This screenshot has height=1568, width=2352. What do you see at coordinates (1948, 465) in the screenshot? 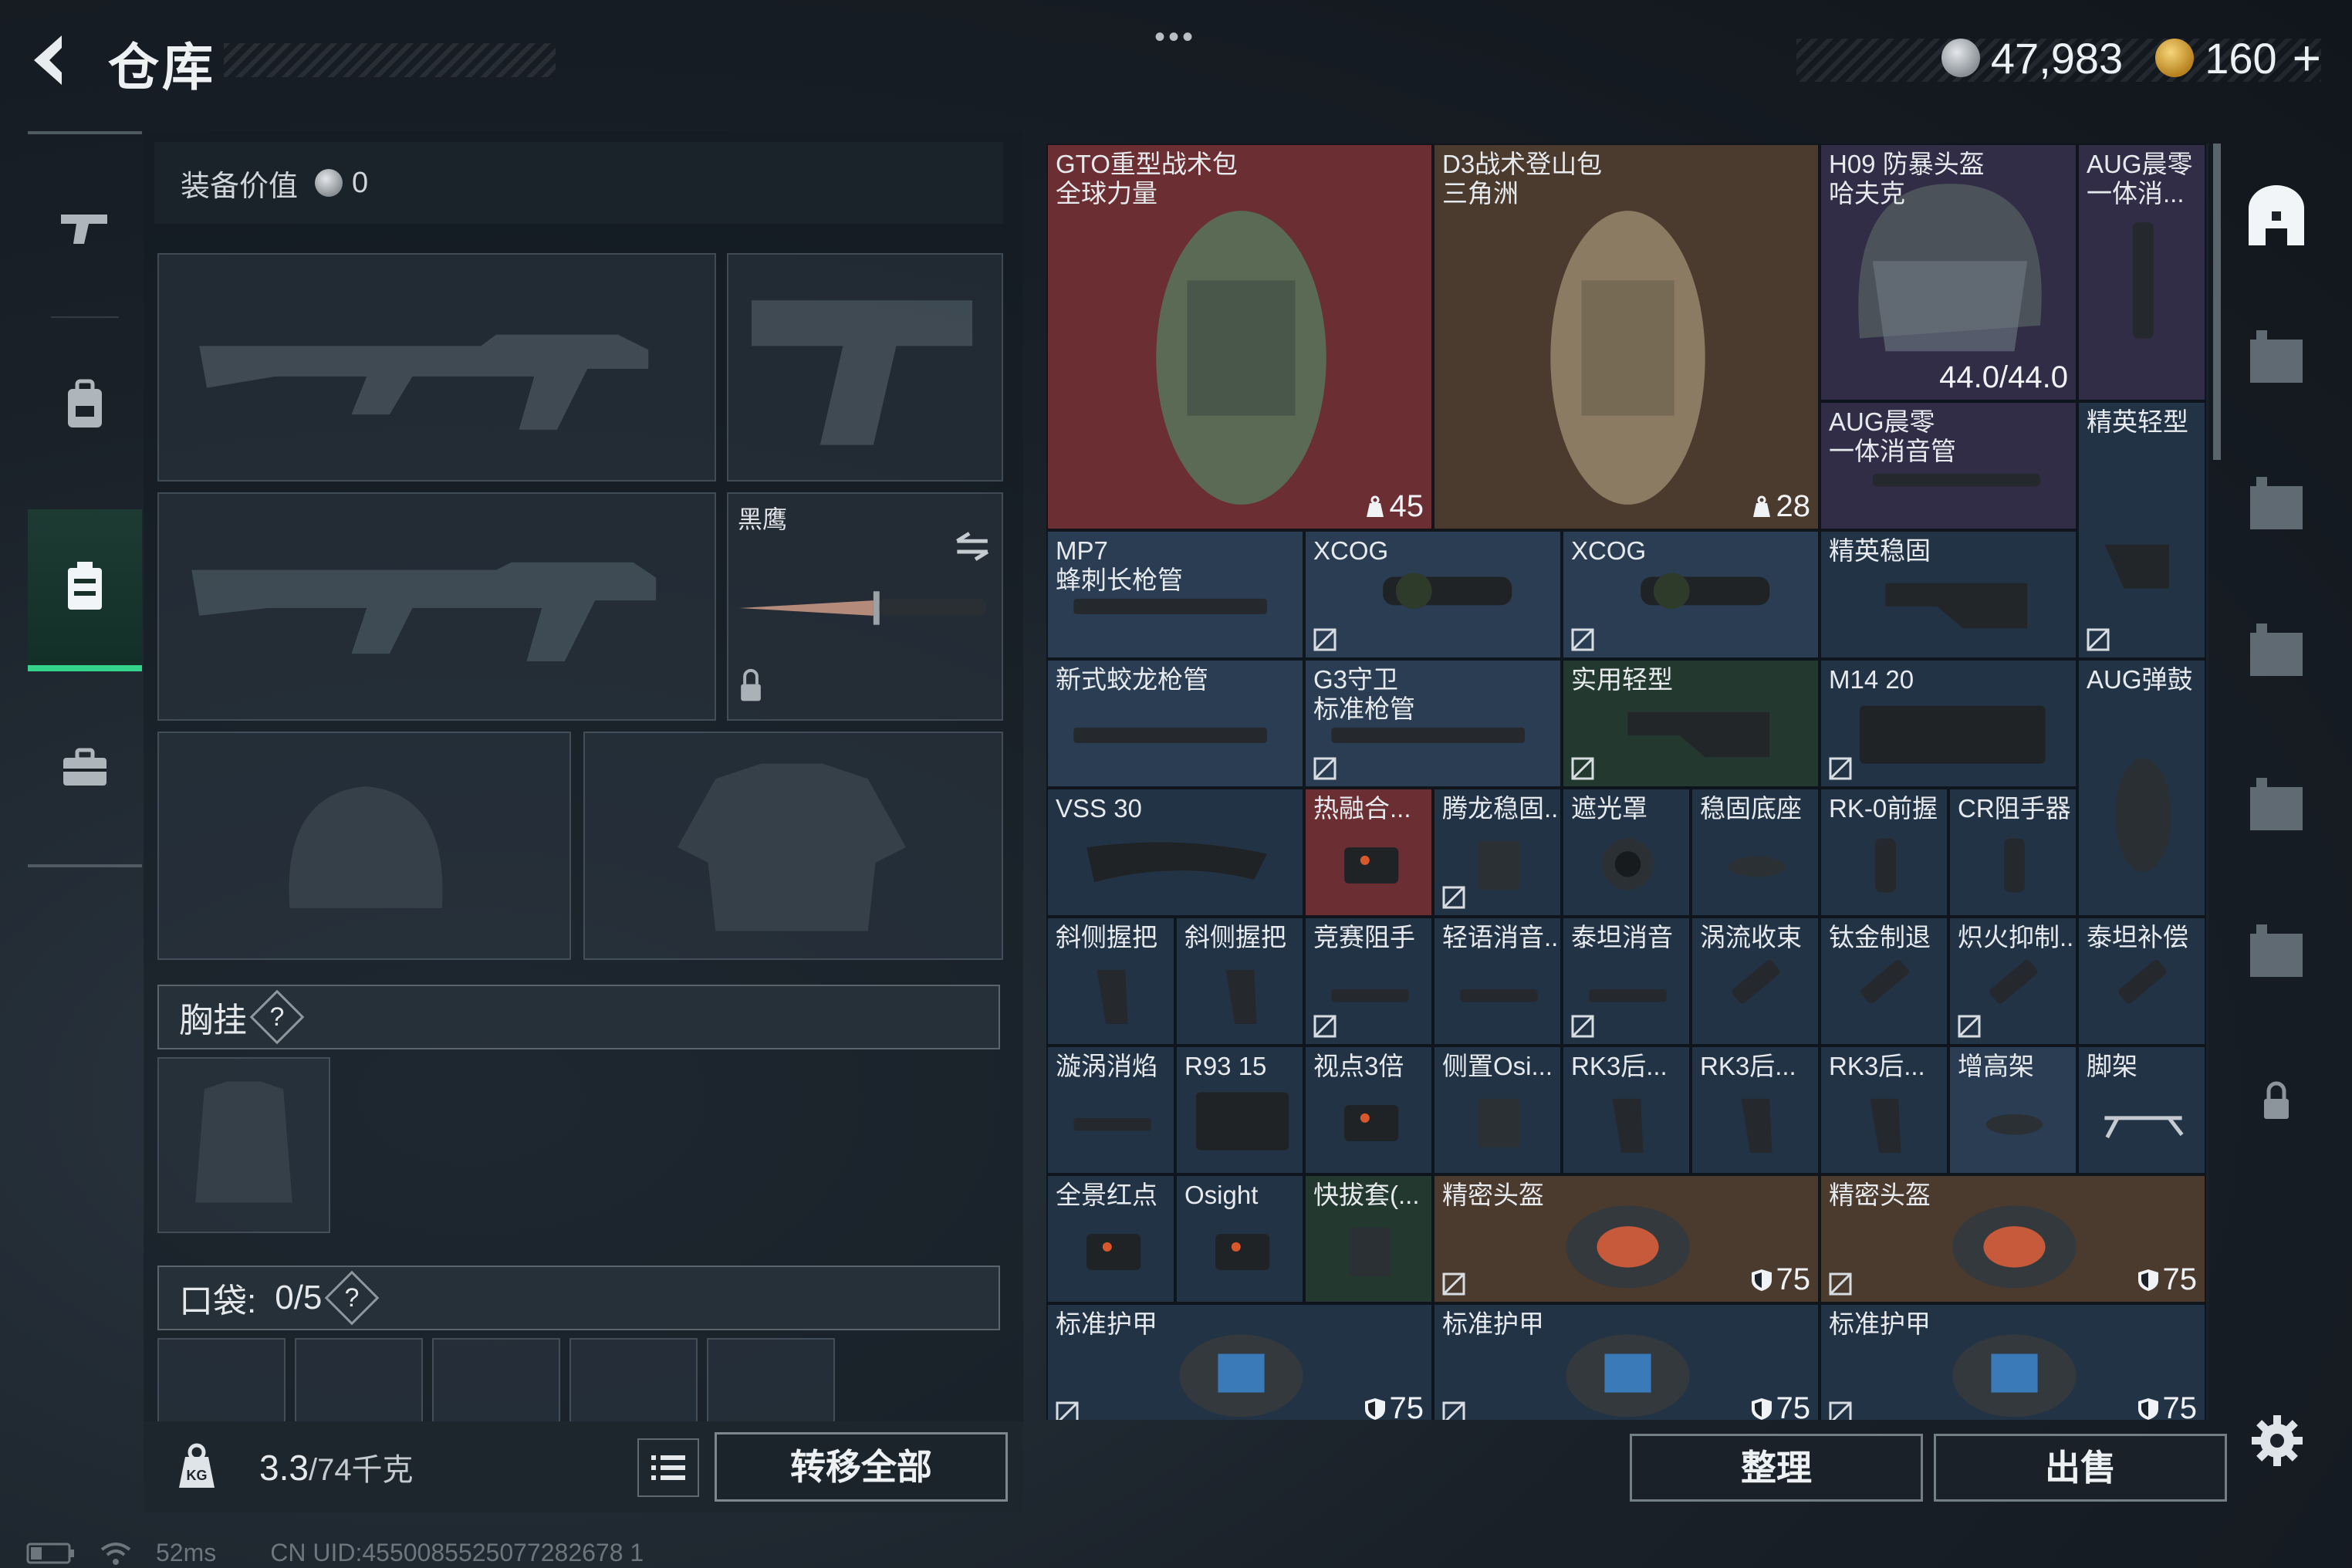
I see `stash-item: AUG晨零 一体消音管` at bounding box center [1948, 465].